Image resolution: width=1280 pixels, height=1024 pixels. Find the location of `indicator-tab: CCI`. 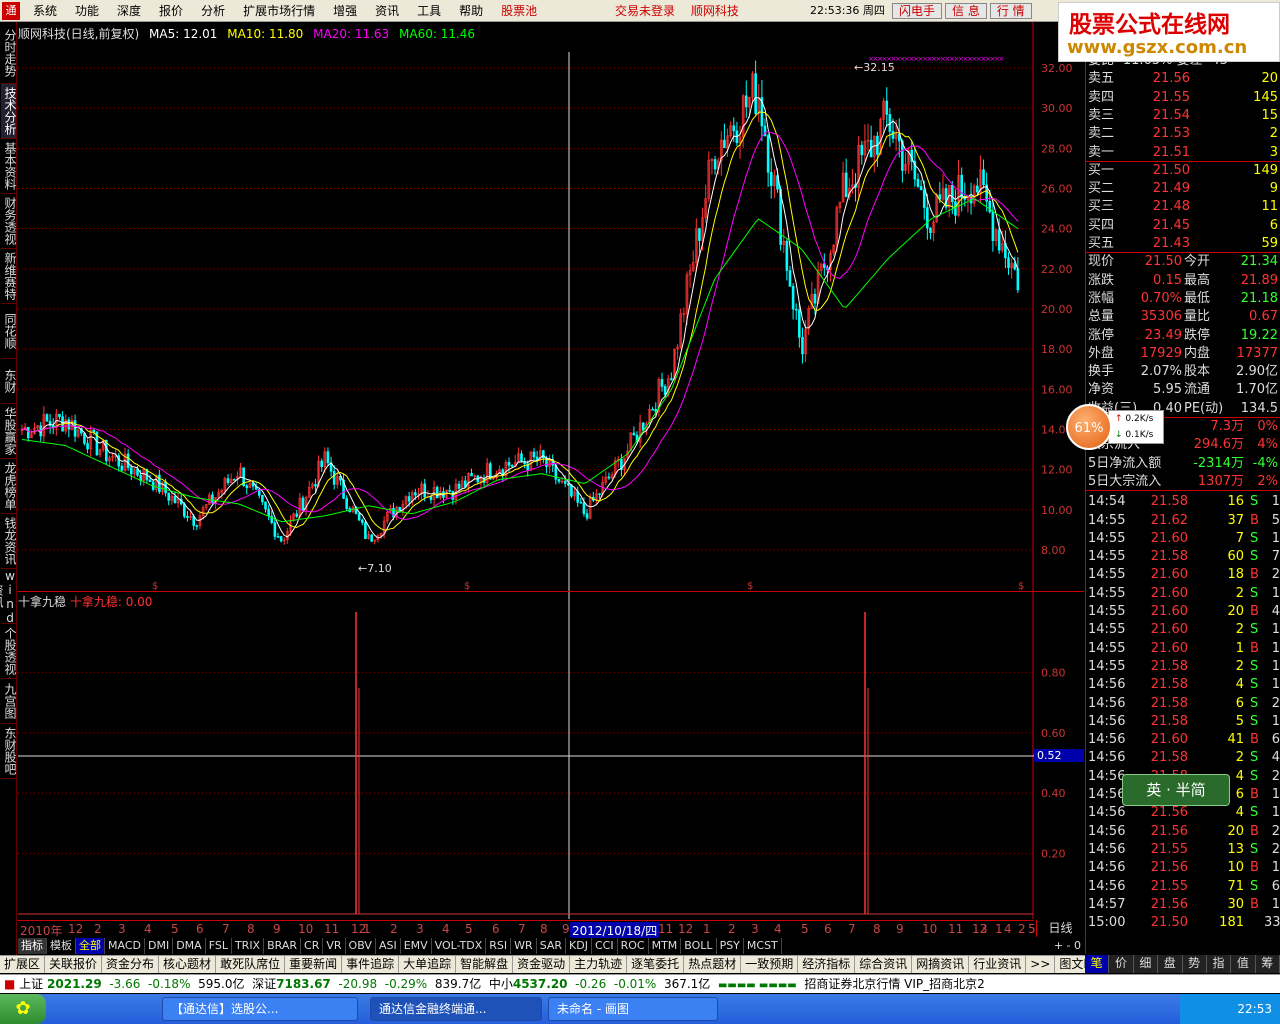

indicator-tab: CCI is located at coordinates (605, 946).